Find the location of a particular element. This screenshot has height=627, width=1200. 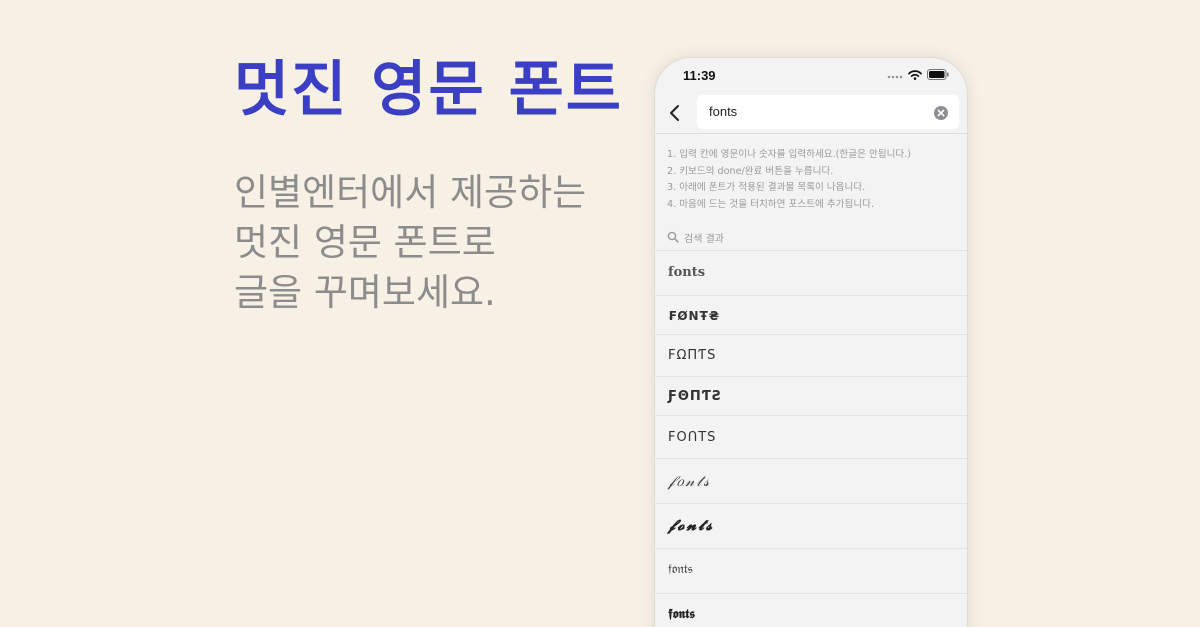

back-chevron-icon is located at coordinates (674, 113).